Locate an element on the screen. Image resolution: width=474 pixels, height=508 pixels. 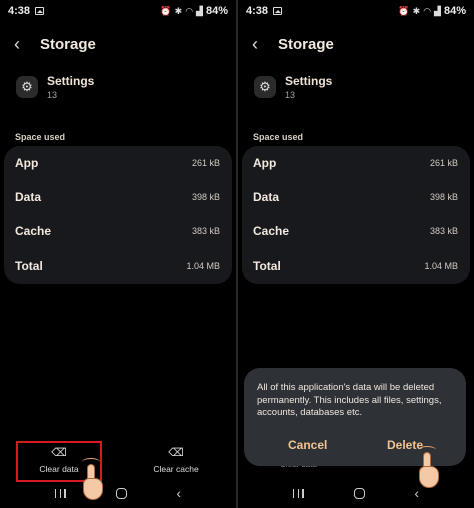
clear-cache-button: ⌫ Clear cache is located at coordinates (176, 460).